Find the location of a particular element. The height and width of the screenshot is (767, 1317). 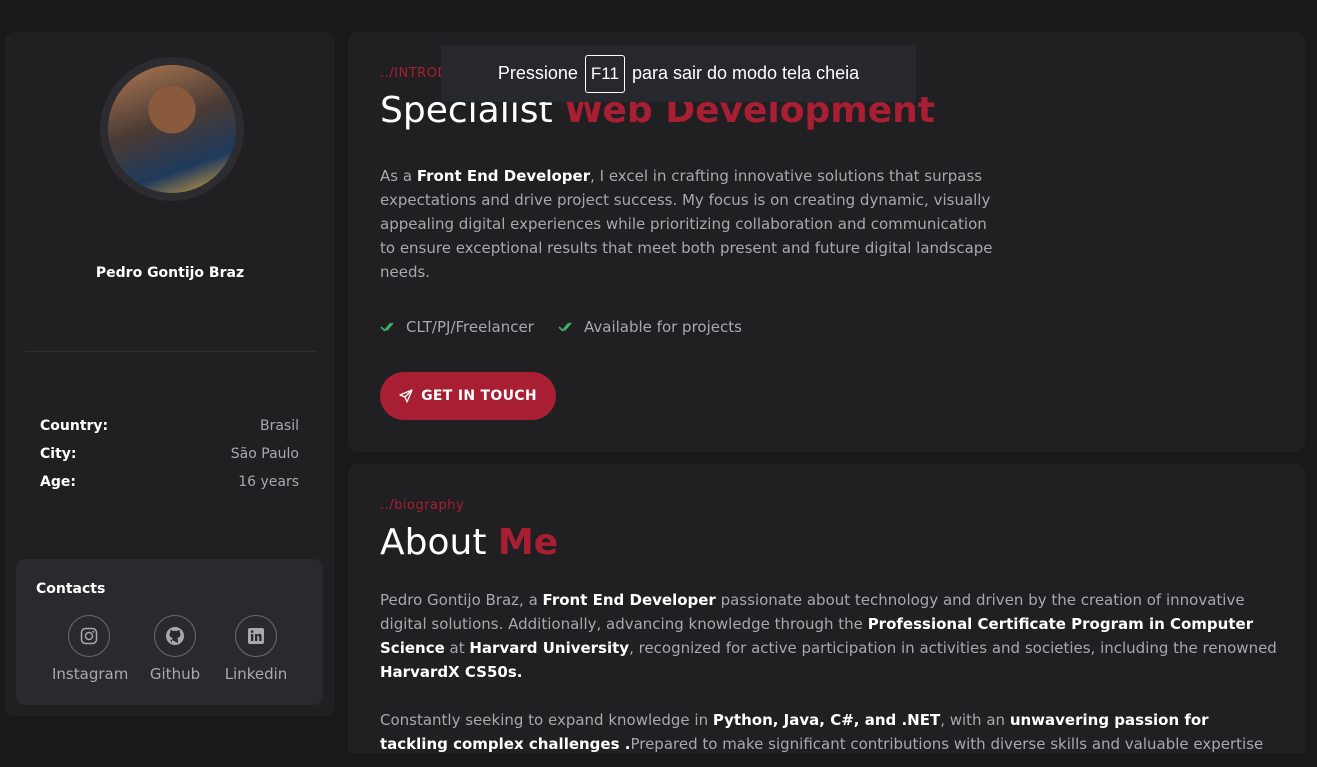

info-value: 16 years is located at coordinates (268, 482).